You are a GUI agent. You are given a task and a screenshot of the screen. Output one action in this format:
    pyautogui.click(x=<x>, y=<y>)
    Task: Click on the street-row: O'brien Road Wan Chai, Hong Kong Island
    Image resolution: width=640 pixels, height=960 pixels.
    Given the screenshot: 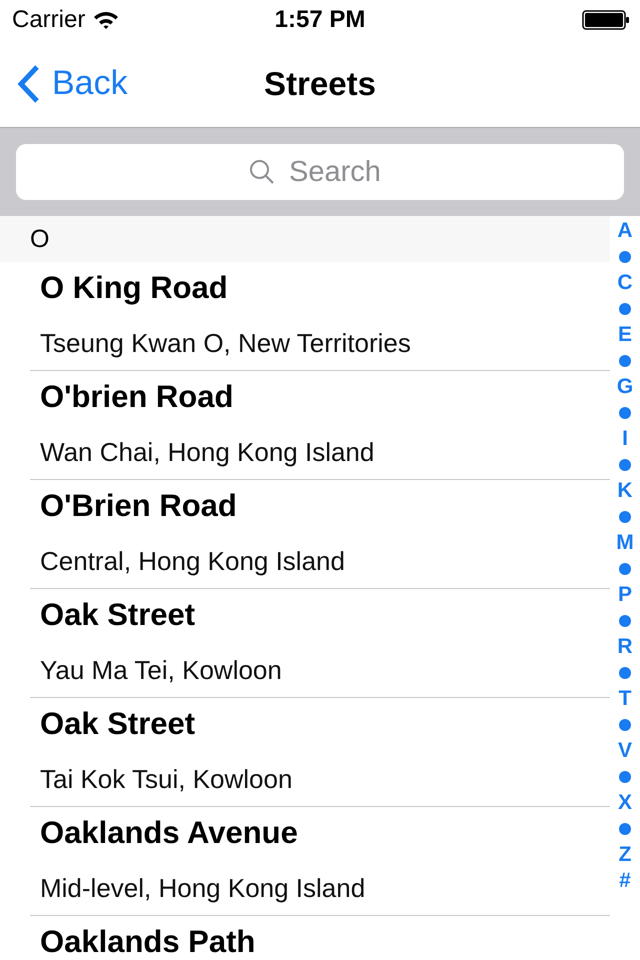 What is the action you would take?
    pyautogui.click(x=320, y=425)
    